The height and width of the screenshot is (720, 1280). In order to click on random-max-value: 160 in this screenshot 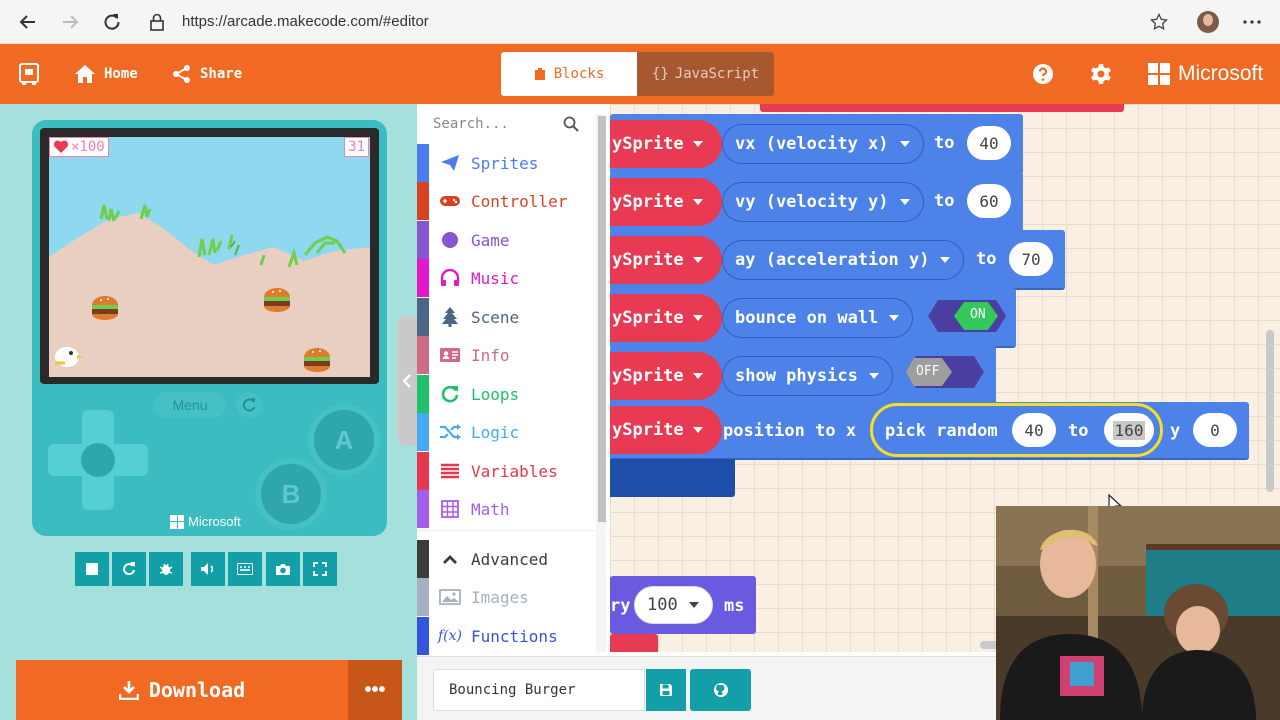, I will do `click(1129, 430)`.